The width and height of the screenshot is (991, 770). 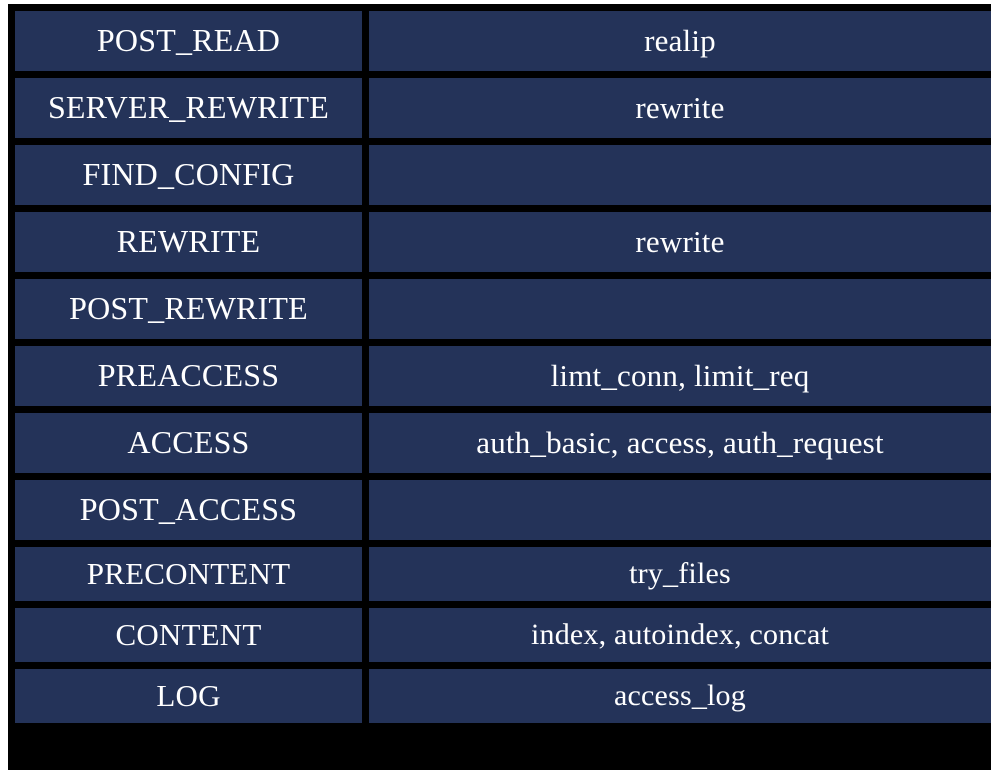 I want to click on phase-name-label: POST_ACCESS, so click(x=188, y=509).